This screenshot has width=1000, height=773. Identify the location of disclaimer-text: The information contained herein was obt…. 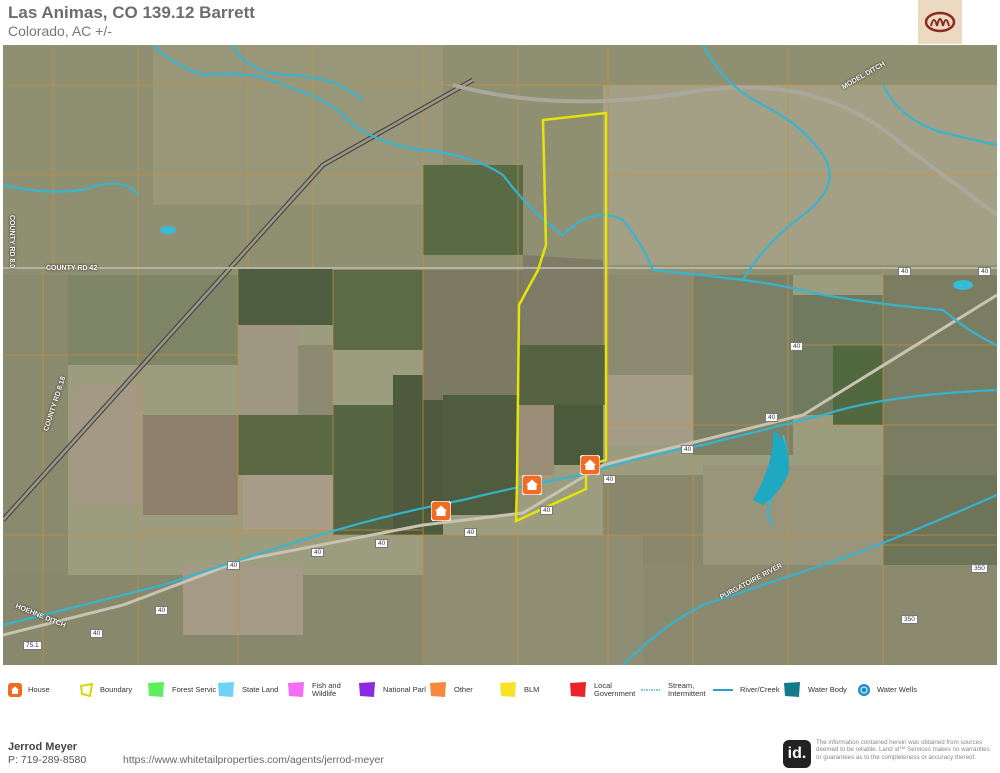
(903, 750).